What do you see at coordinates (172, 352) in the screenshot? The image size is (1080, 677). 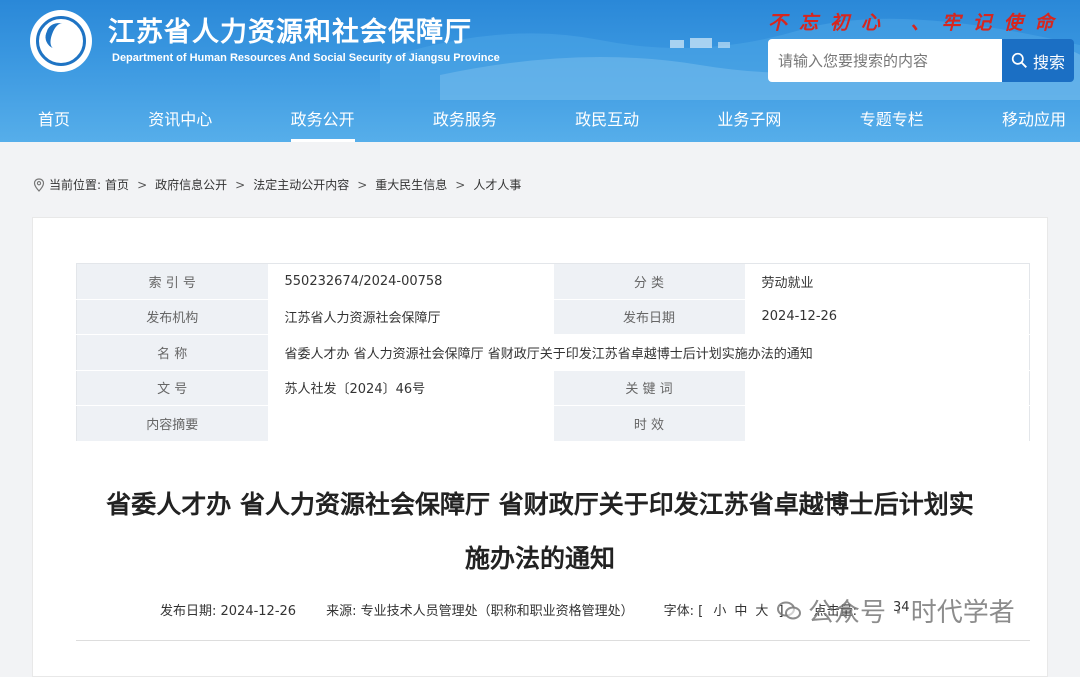 I see `document-name-label: 名 称` at bounding box center [172, 352].